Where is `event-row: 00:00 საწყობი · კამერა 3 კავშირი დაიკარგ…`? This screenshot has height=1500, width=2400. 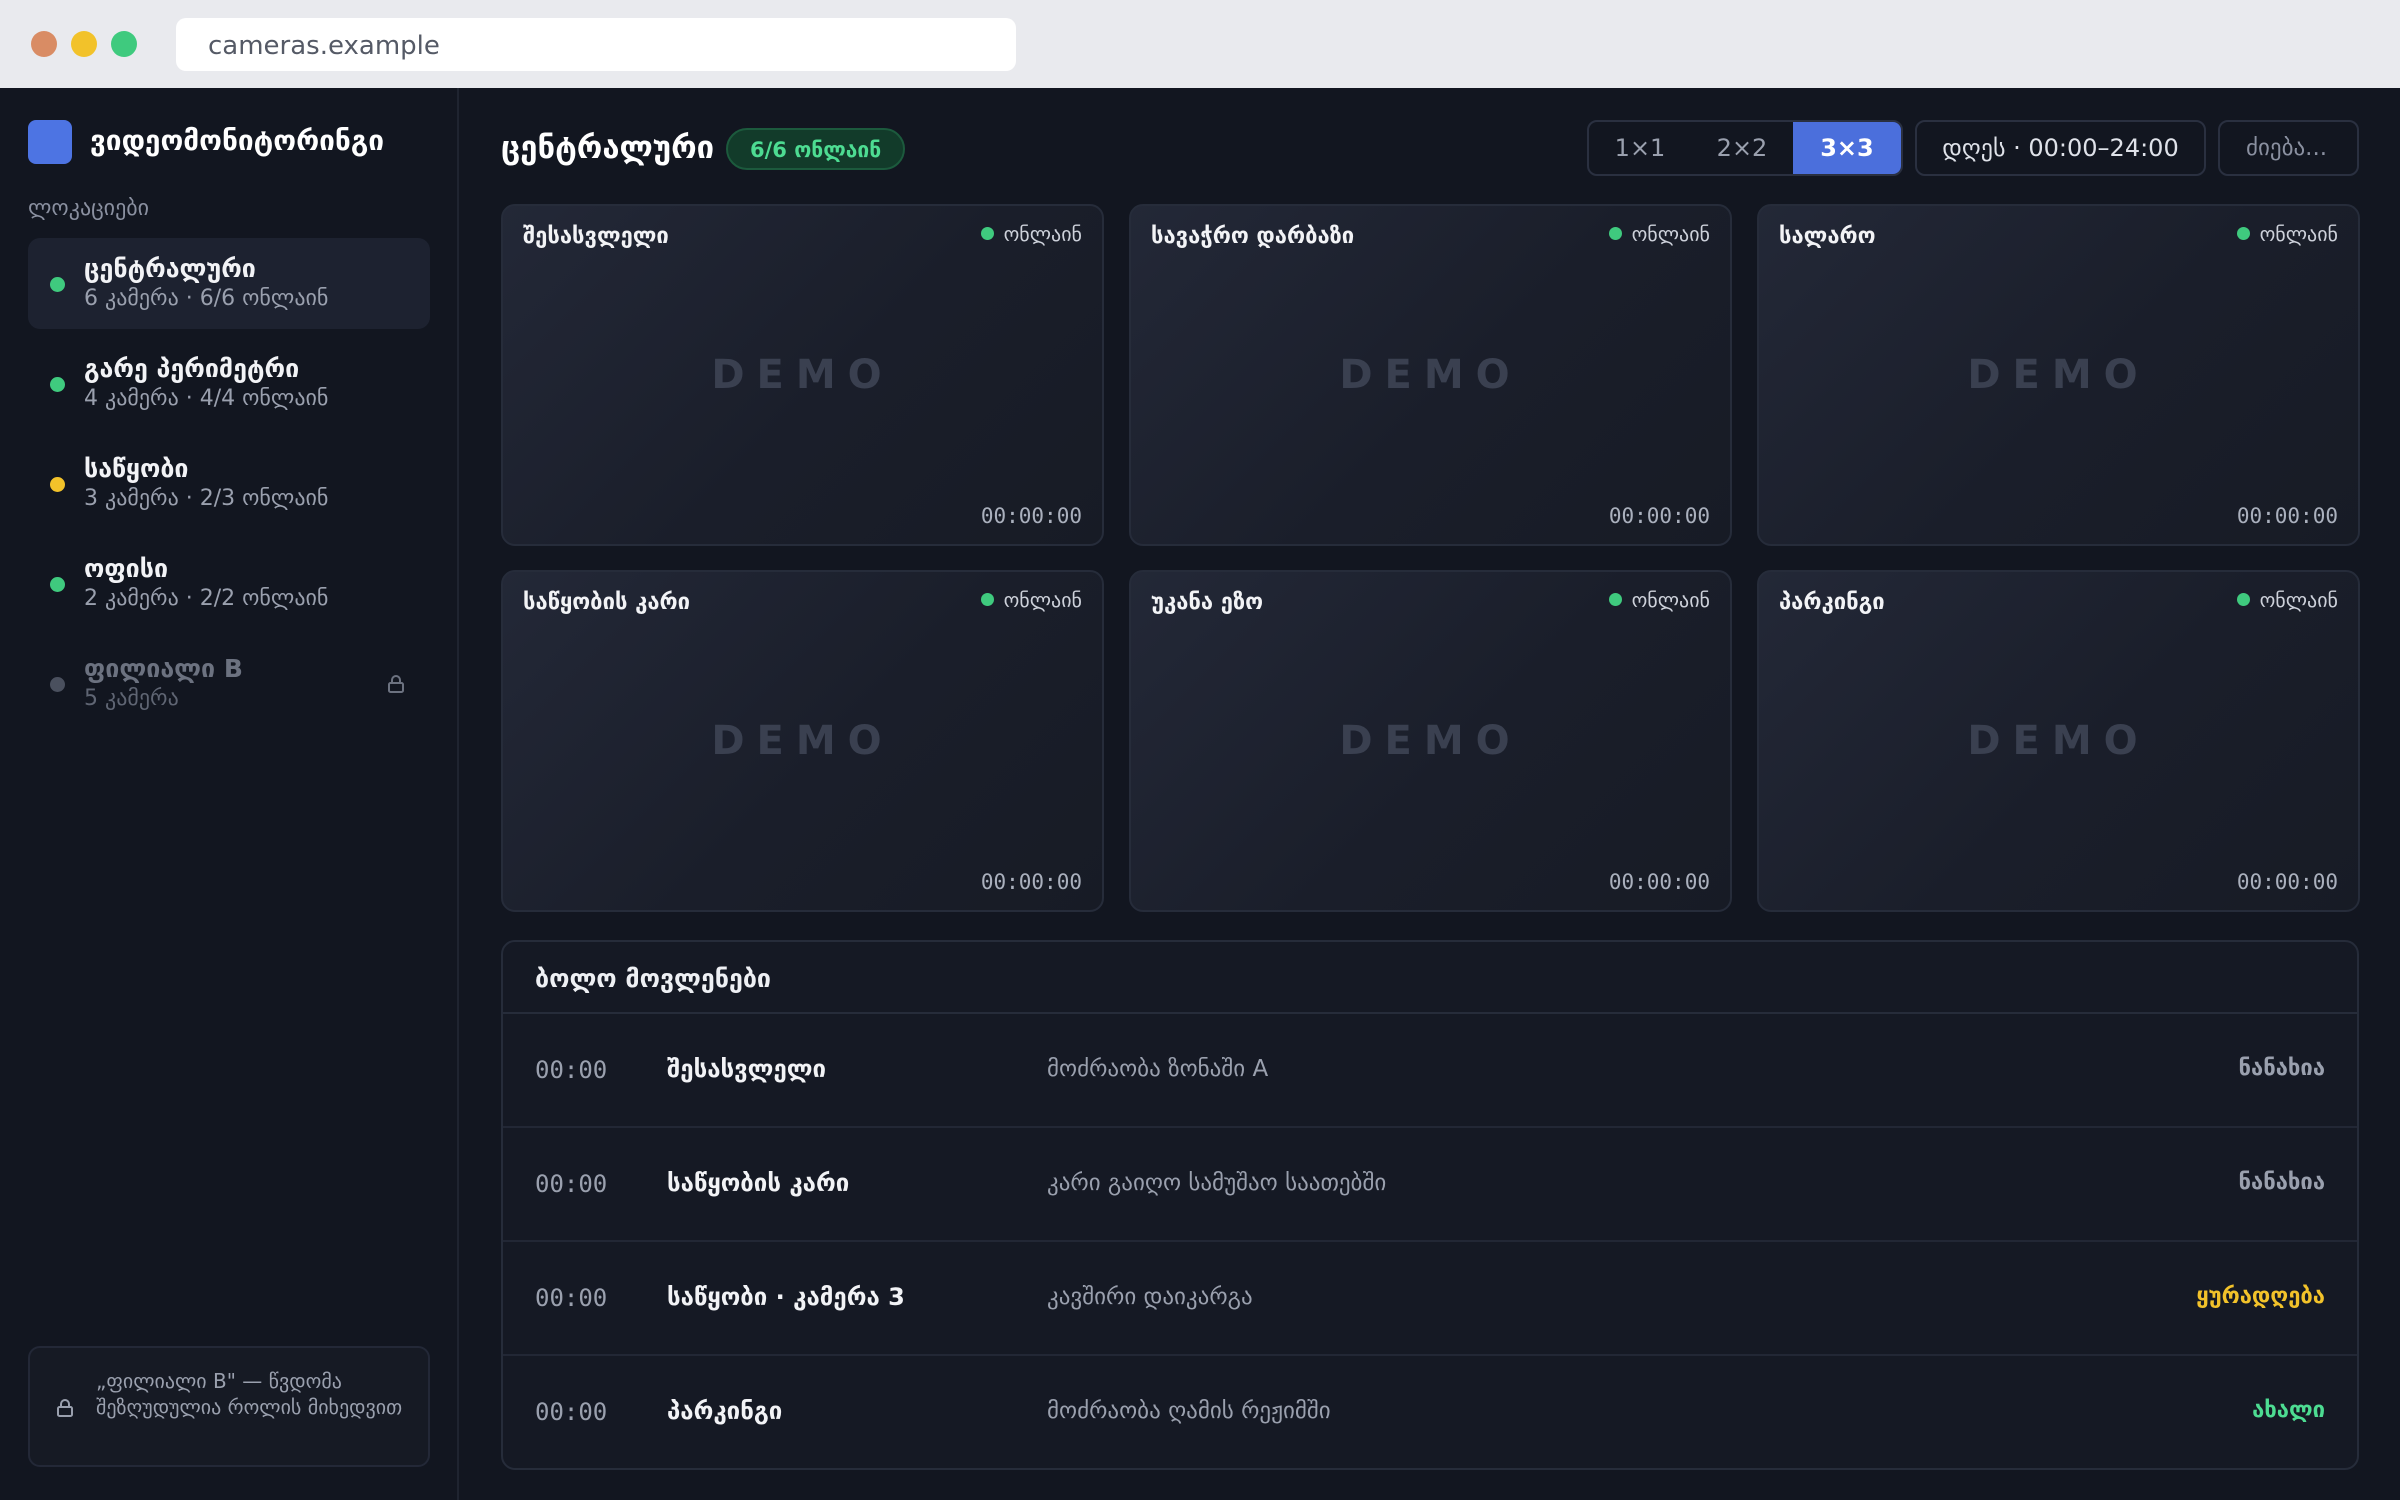 event-row: 00:00 საწყობი · კამერა 3 კავშირი დაიკარგ… is located at coordinates (1430, 1299).